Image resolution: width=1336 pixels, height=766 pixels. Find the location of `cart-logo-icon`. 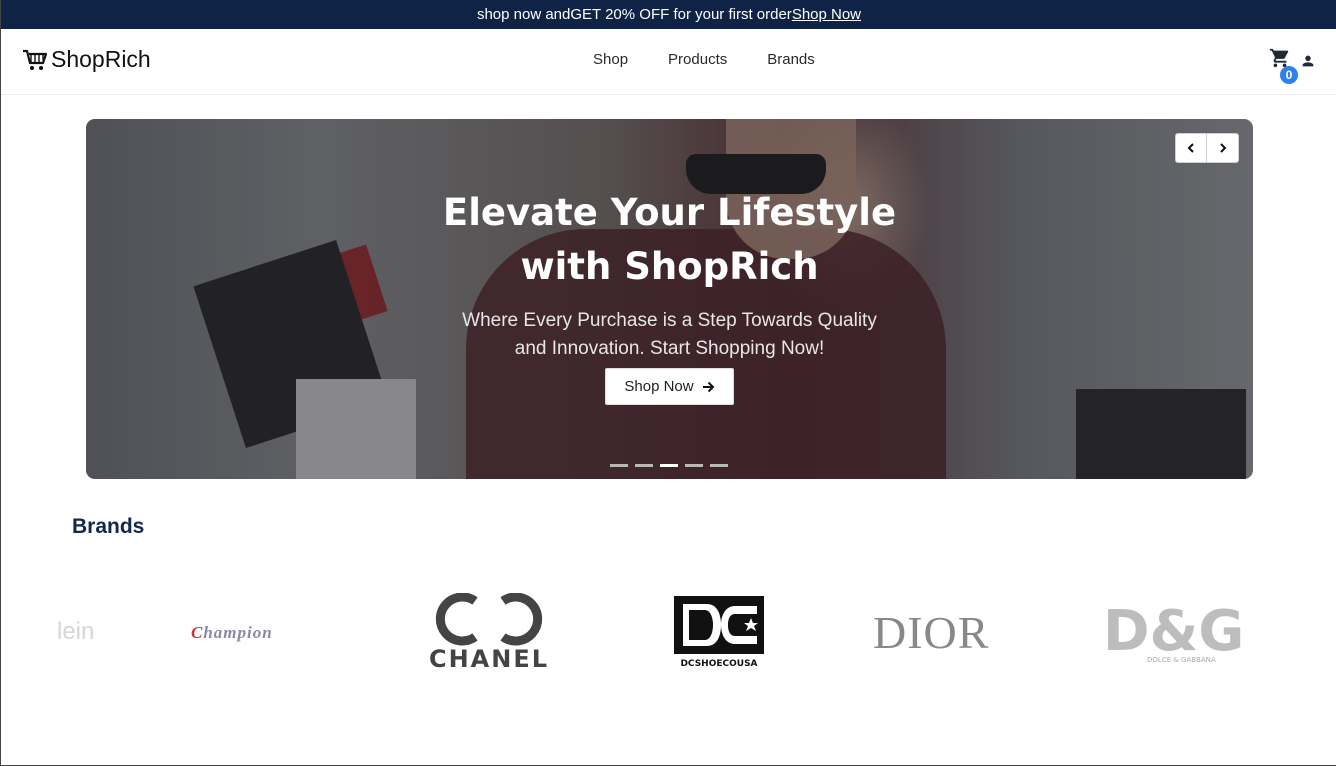

cart-logo-icon is located at coordinates (35, 59).